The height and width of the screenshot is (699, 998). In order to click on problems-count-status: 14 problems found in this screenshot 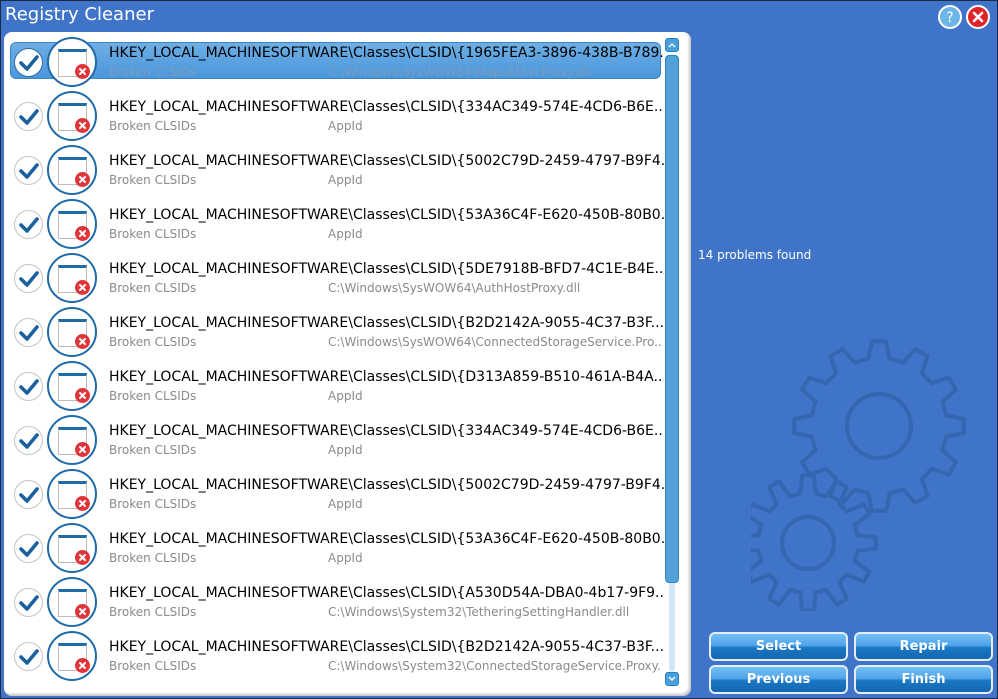, I will do `click(755, 255)`.